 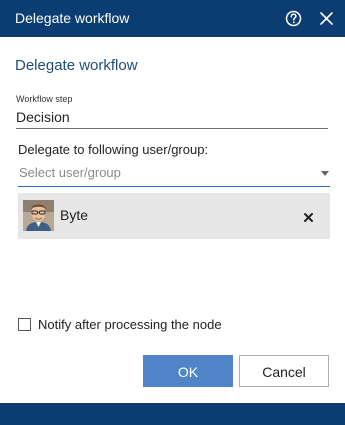 What do you see at coordinates (38, 215) in the screenshot?
I see `user-avatar` at bounding box center [38, 215].